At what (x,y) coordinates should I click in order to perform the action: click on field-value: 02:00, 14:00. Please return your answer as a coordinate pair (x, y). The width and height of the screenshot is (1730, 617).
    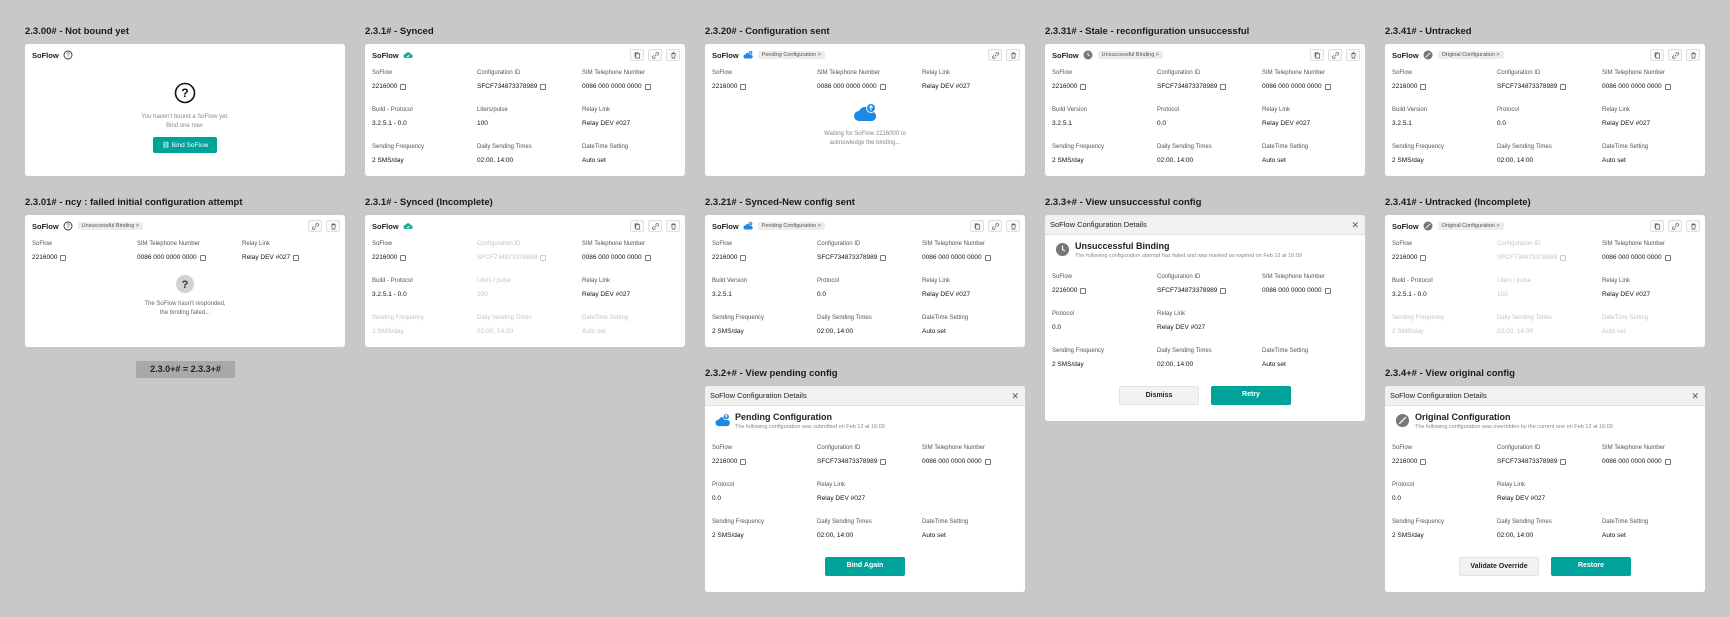
    Looking at the image, I should click on (1175, 364).